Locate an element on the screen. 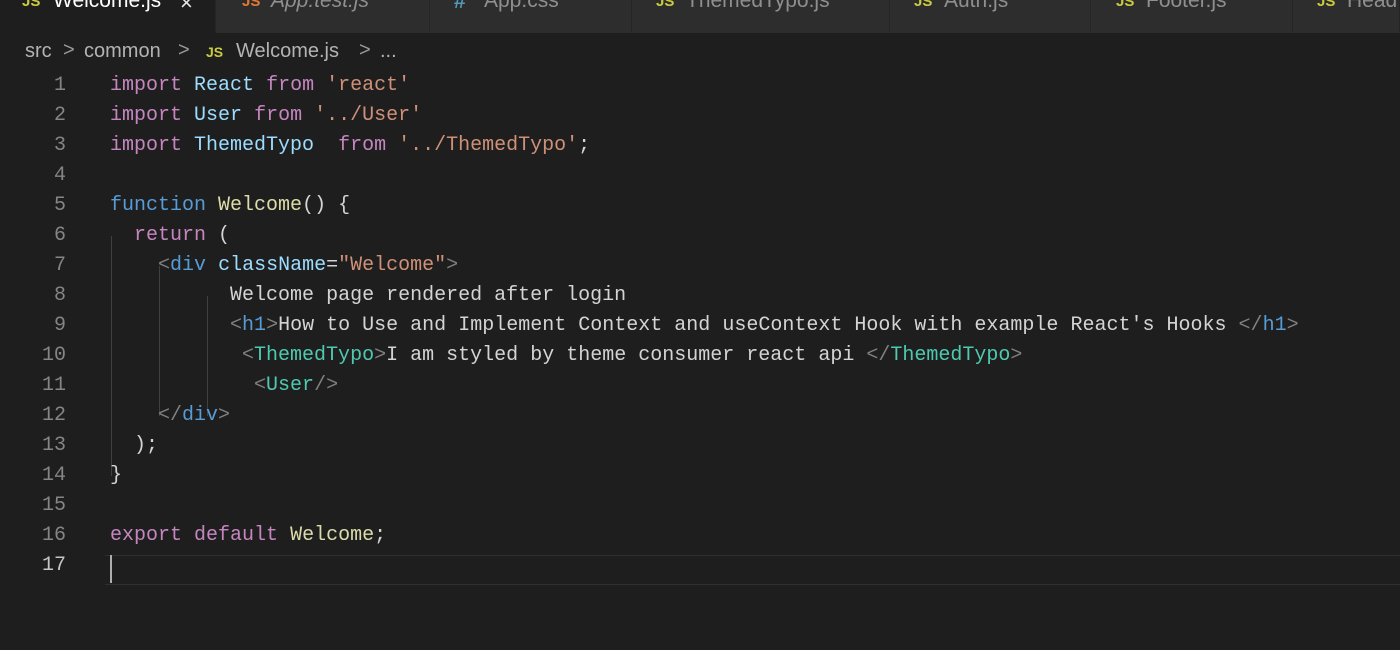 This screenshot has width=1400, height=650. line-number: 11 is located at coordinates (53, 385).